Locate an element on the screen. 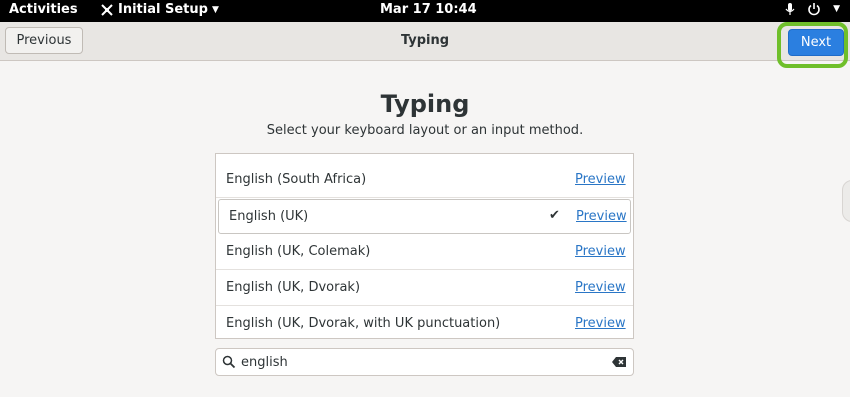 The width and height of the screenshot is (850, 397). search-icon is located at coordinates (229, 362).